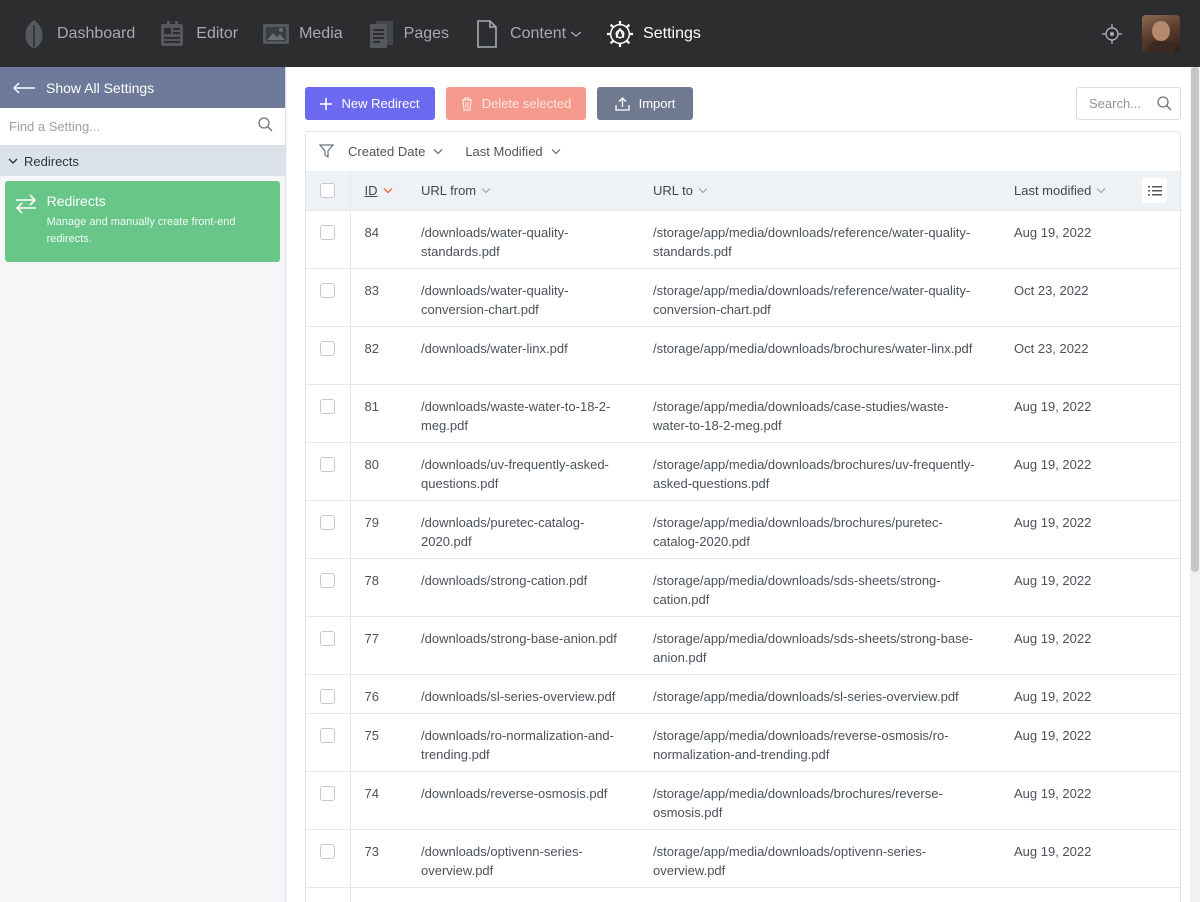 The height and width of the screenshot is (902, 1200). Describe the element at coordinates (381, 34) in the screenshot. I see `pages-icon` at that location.